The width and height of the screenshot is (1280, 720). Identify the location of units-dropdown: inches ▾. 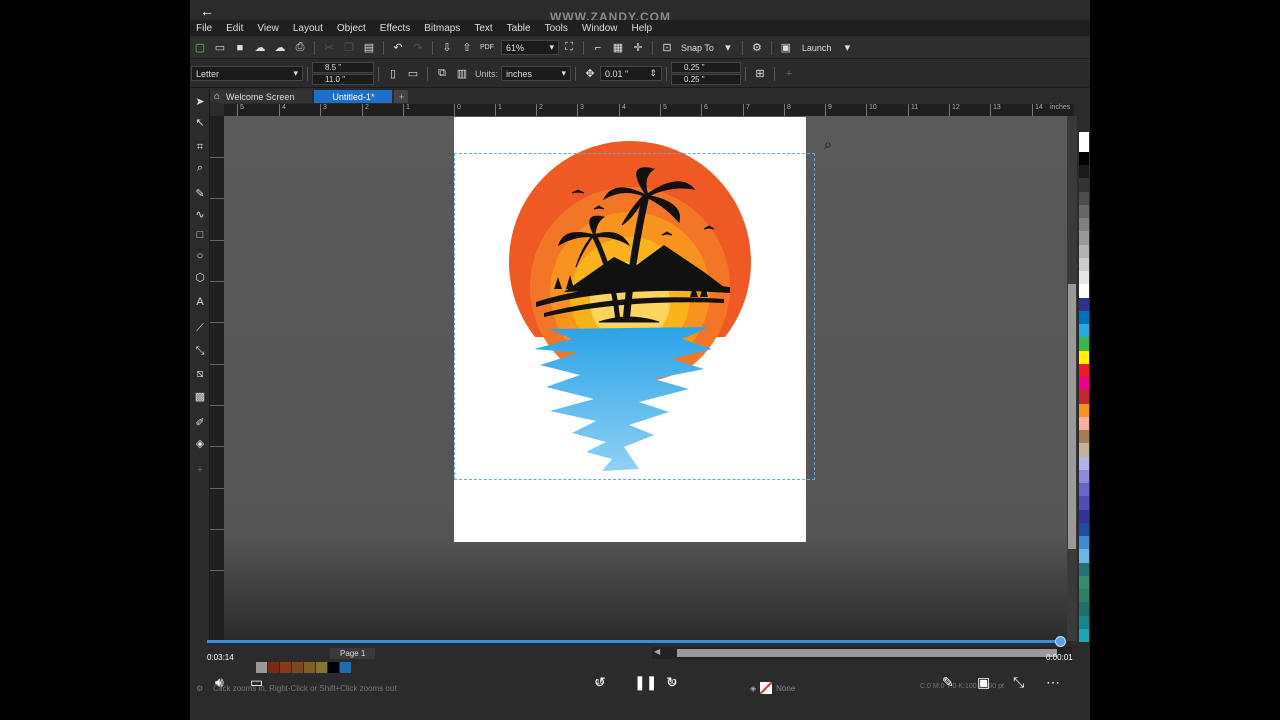
(536, 73).